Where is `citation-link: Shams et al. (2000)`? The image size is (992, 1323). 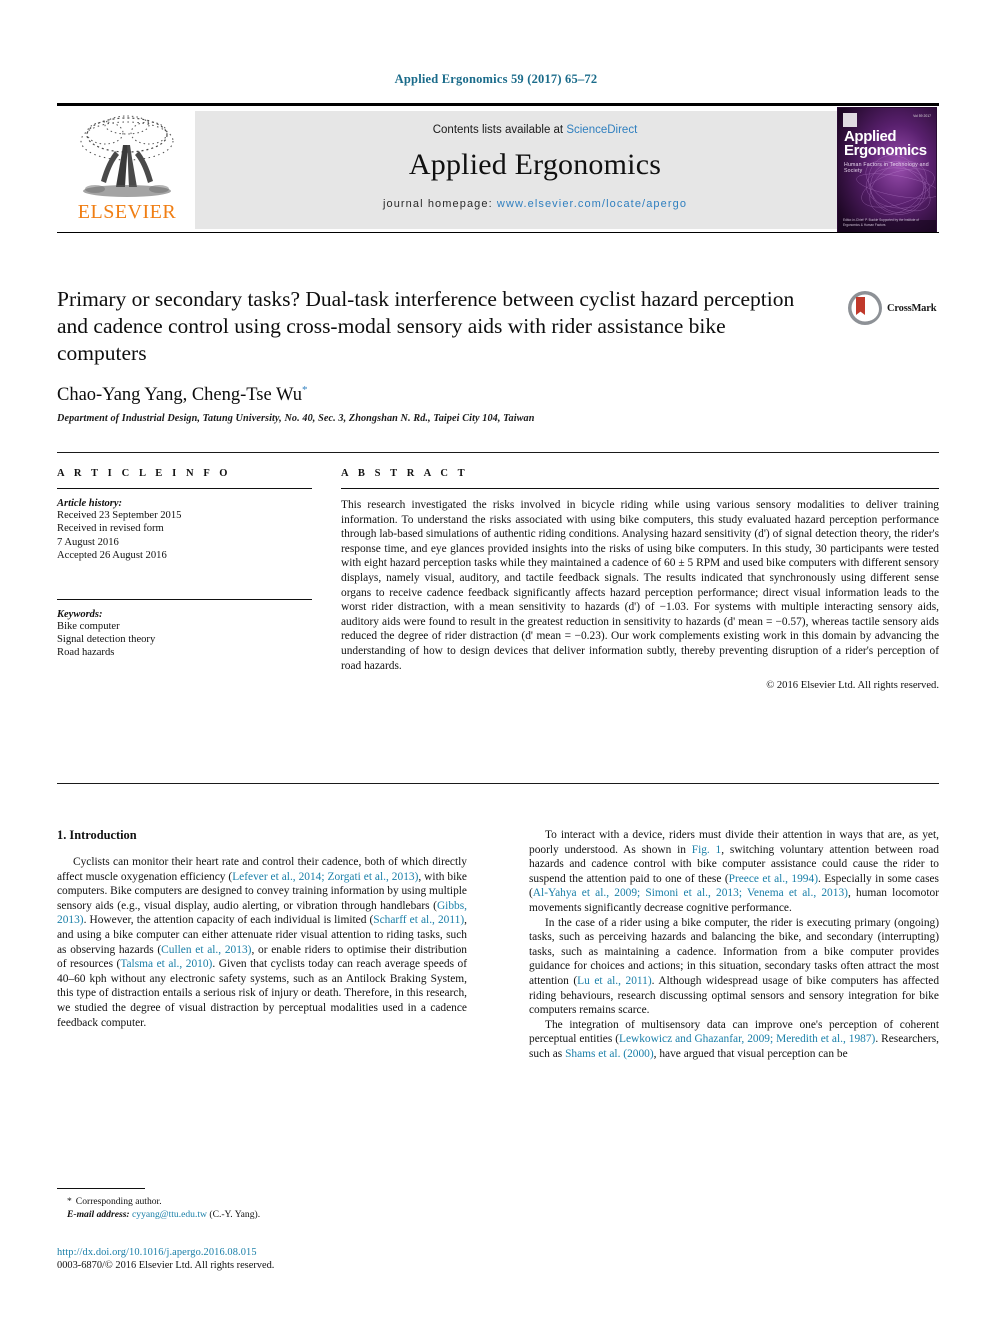 citation-link: Shams et al. (2000) is located at coordinates (609, 1054).